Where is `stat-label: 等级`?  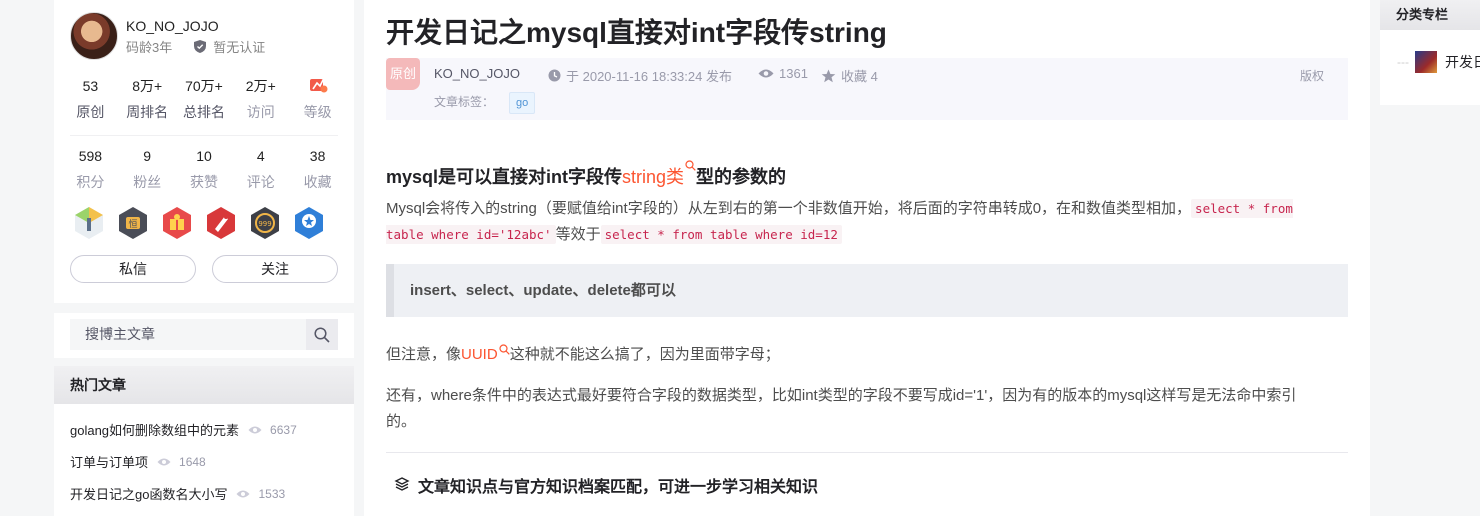
stat-label: 等级 is located at coordinates (317, 112).